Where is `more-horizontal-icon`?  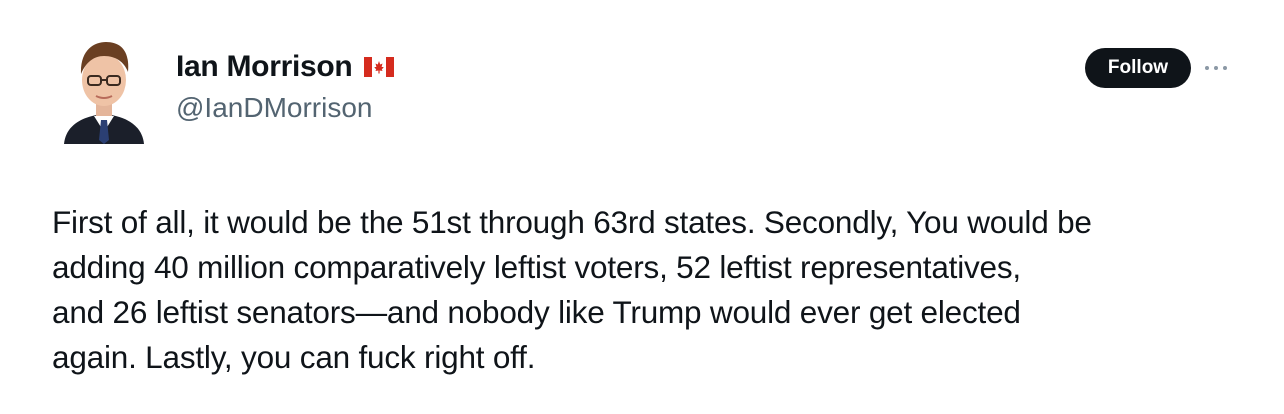
more-horizontal-icon is located at coordinates (1216, 68).